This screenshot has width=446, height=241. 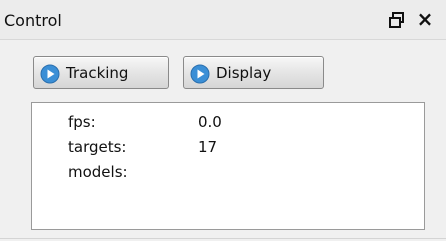 What do you see at coordinates (244, 73) in the screenshot?
I see `display-button-label: Display` at bounding box center [244, 73].